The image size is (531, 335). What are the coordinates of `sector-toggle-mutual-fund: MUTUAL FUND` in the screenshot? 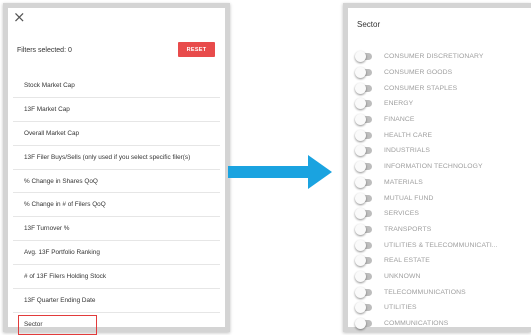 It's located at (439, 198).